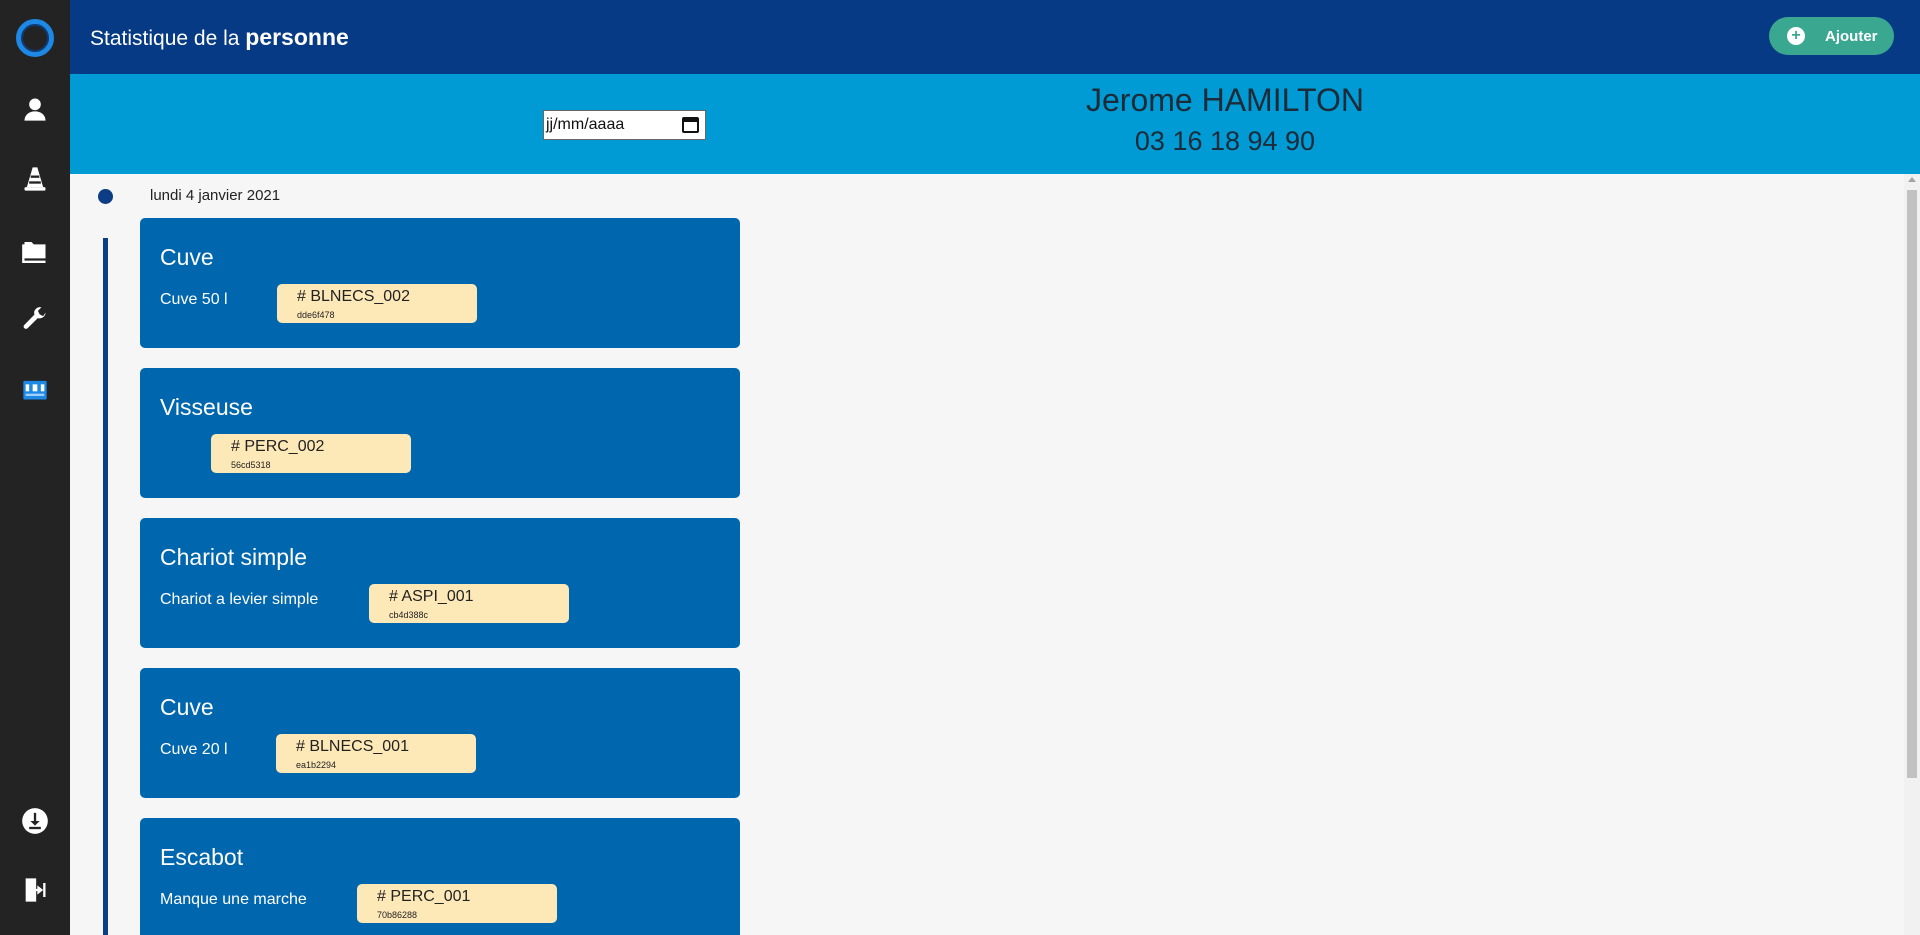 This screenshot has width=1920, height=935. What do you see at coordinates (251, 465) in the screenshot?
I see `tag-id: 56cd5318` at bounding box center [251, 465].